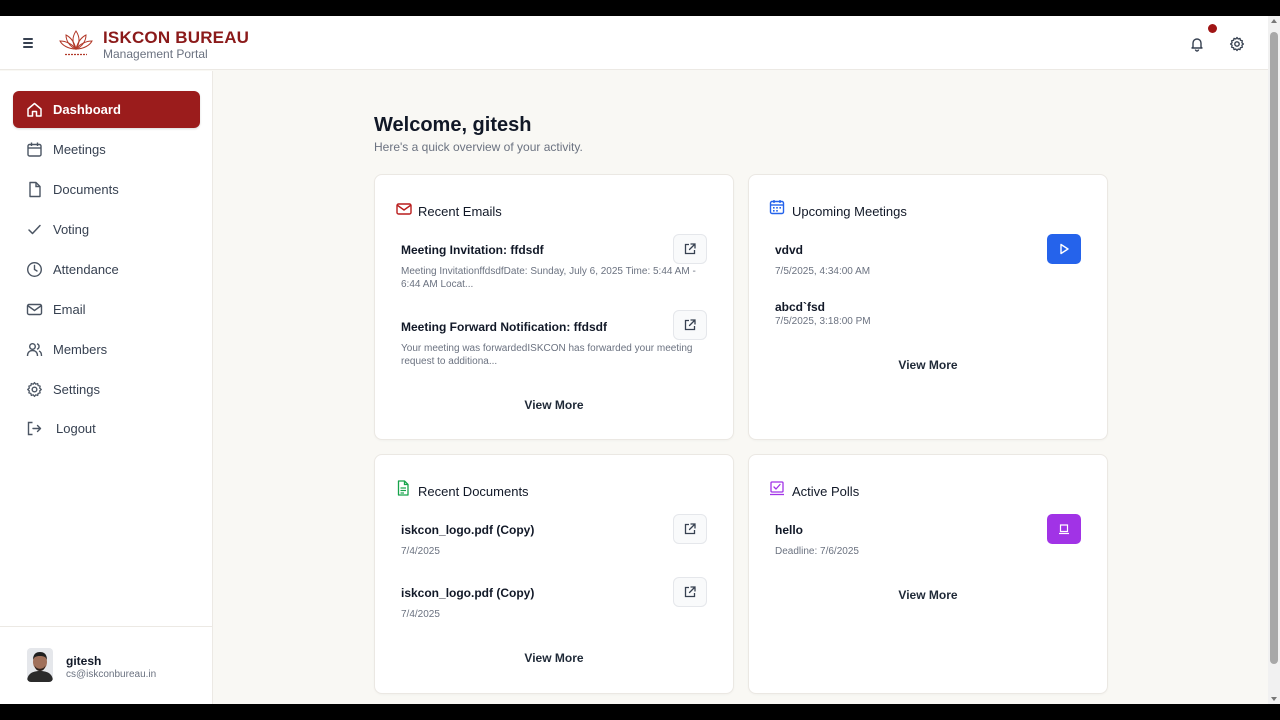  I want to click on poll-title: hello, so click(789, 530).